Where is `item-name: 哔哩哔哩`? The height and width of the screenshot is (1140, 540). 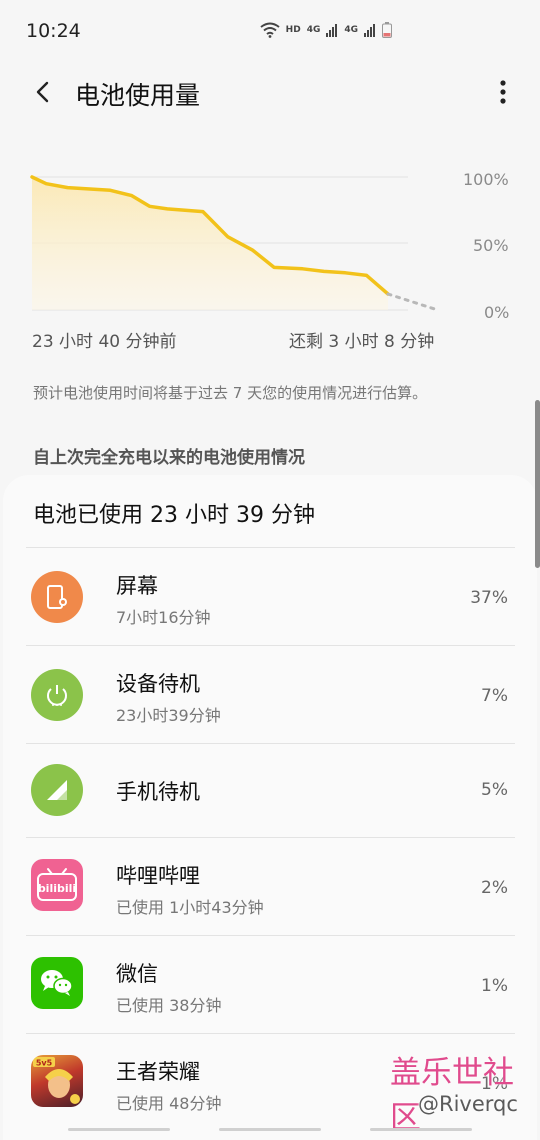 item-name: 哔哩哔哩 is located at coordinates (158, 876).